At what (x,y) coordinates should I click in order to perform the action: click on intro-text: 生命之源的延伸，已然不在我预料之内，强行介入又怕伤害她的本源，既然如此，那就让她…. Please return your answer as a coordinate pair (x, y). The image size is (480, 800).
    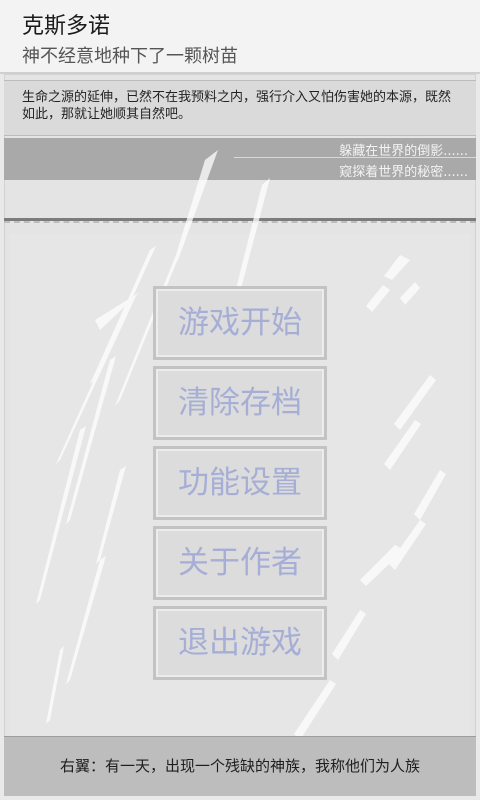
    Looking at the image, I should click on (240, 108).